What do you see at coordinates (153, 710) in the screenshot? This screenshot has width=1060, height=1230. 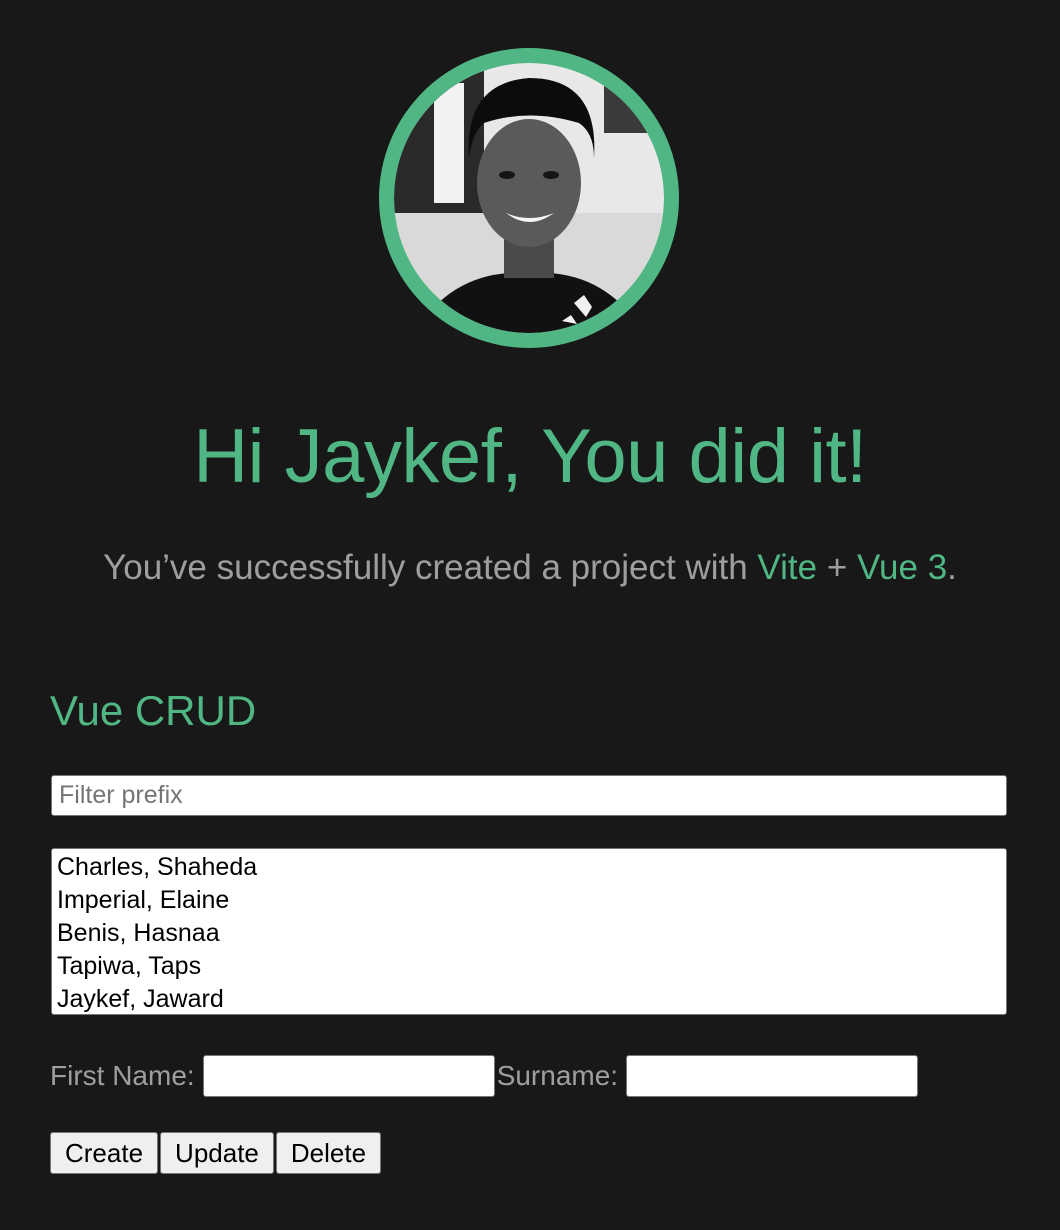 I see `crud-title: Vue CRUD` at bounding box center [153, 710].